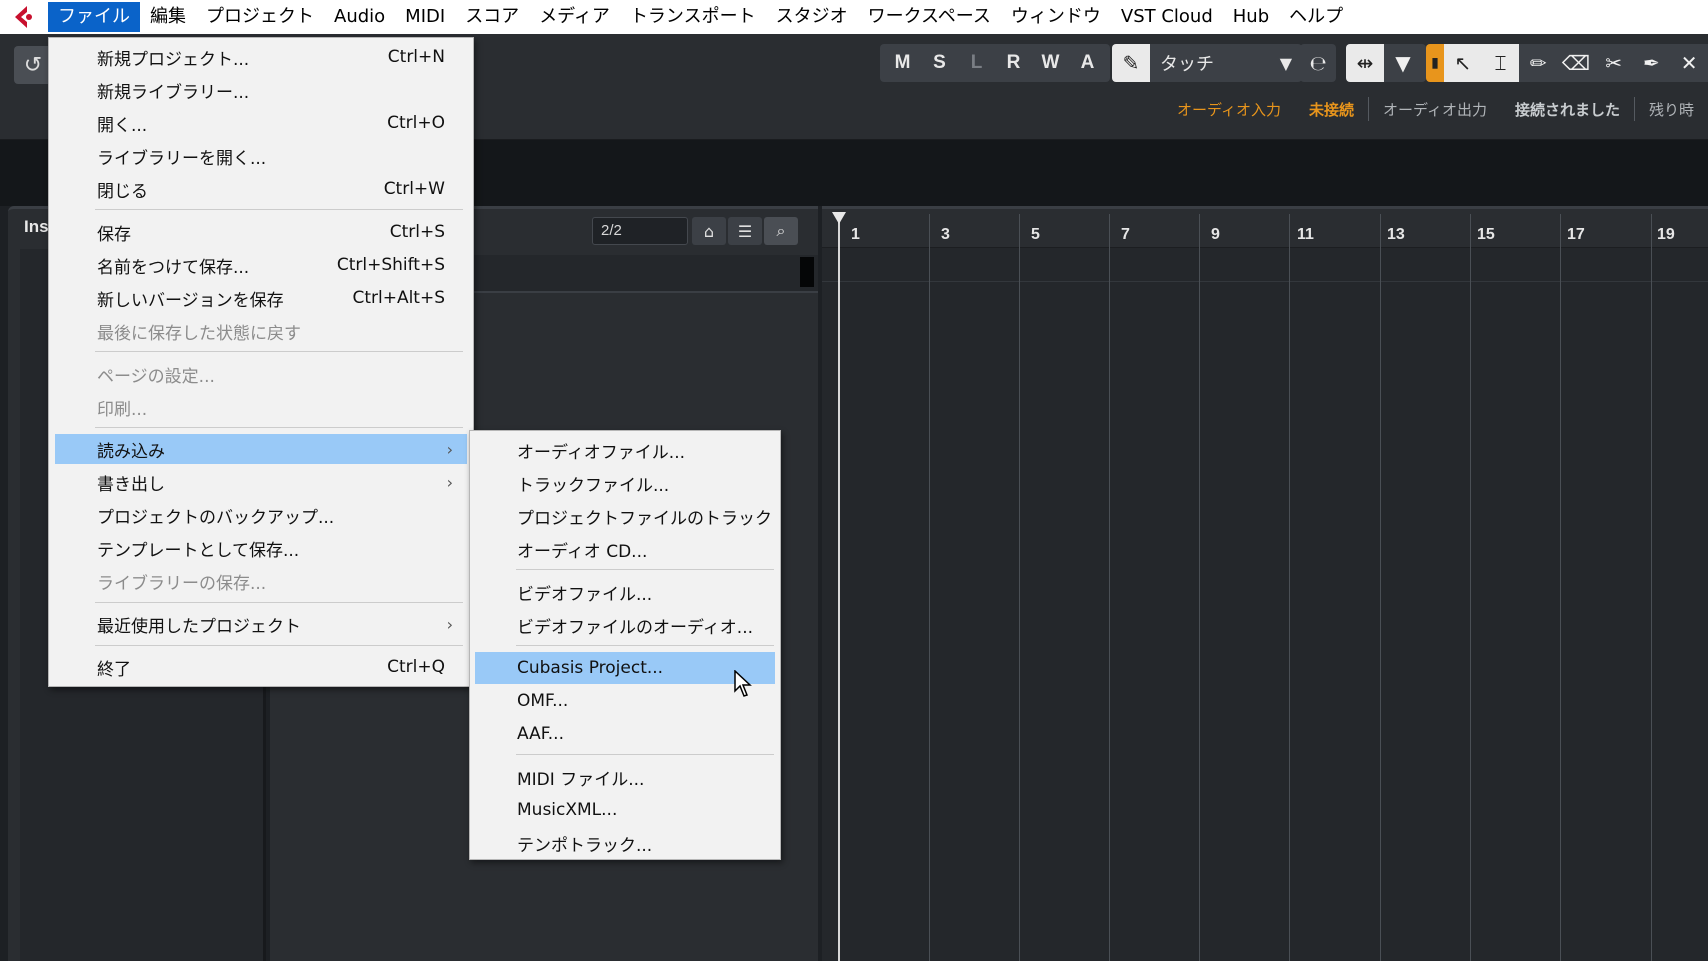 The image size is (1708, 961). What do you see at coordinates (261, 667) in the screenshot?
I see `menu-item-quit: 終了 Ctrl+Q` at bounding box center [261, 667].